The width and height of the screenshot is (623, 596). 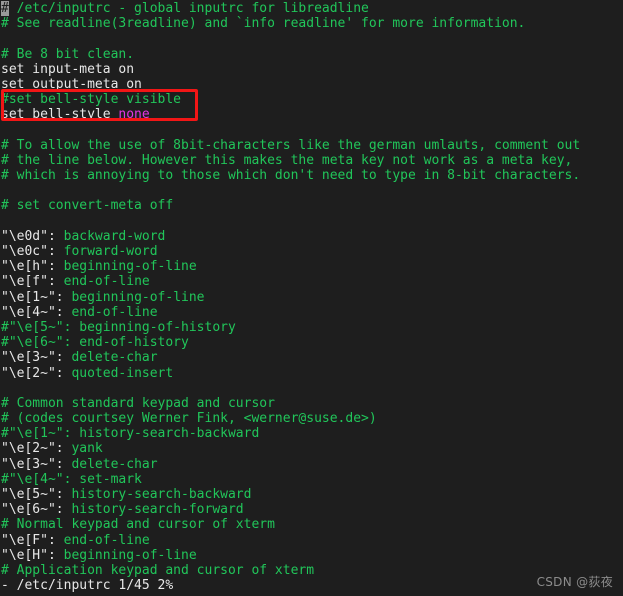 What do you see at coordinates (83, 449) in the screenshot?
I see `terminal-segment: yank` at bounding box center [83, 449].